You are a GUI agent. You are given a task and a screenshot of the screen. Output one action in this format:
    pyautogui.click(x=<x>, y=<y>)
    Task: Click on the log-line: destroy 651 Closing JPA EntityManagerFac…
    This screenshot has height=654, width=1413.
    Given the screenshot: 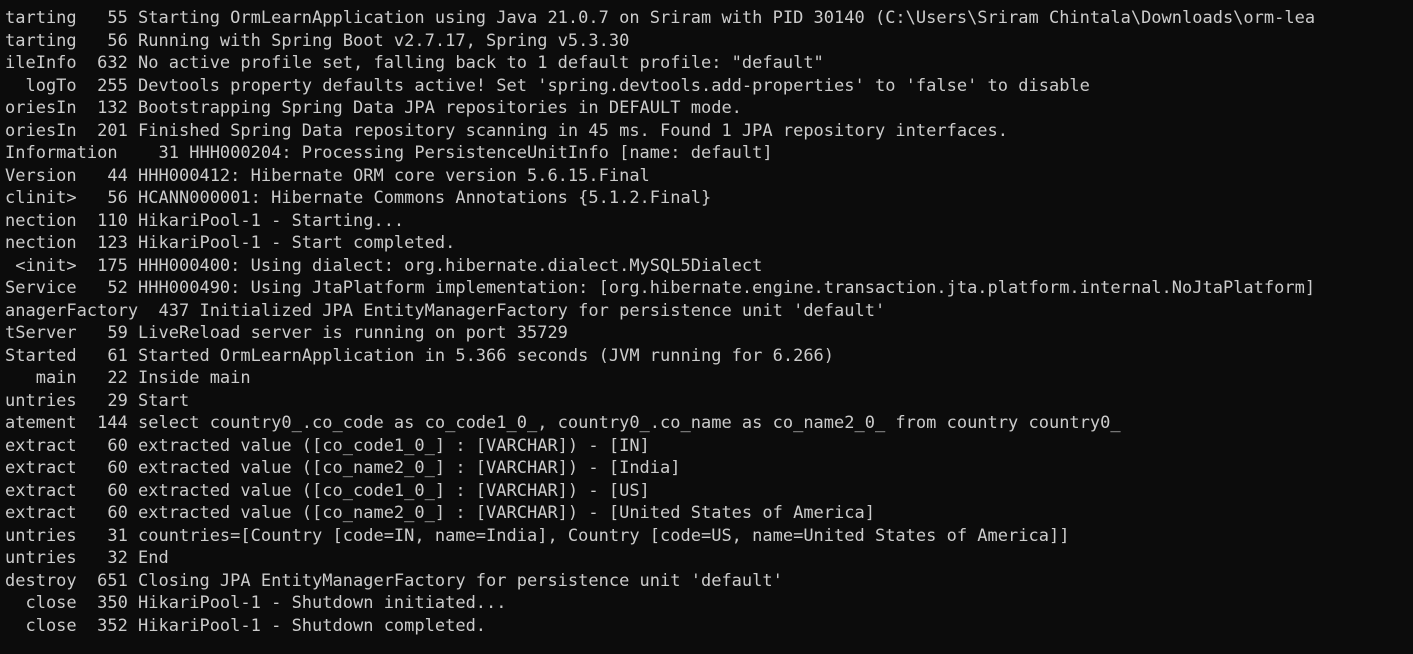 What is the action you would take?
    pyautogui.click(x=394, y=580)
    